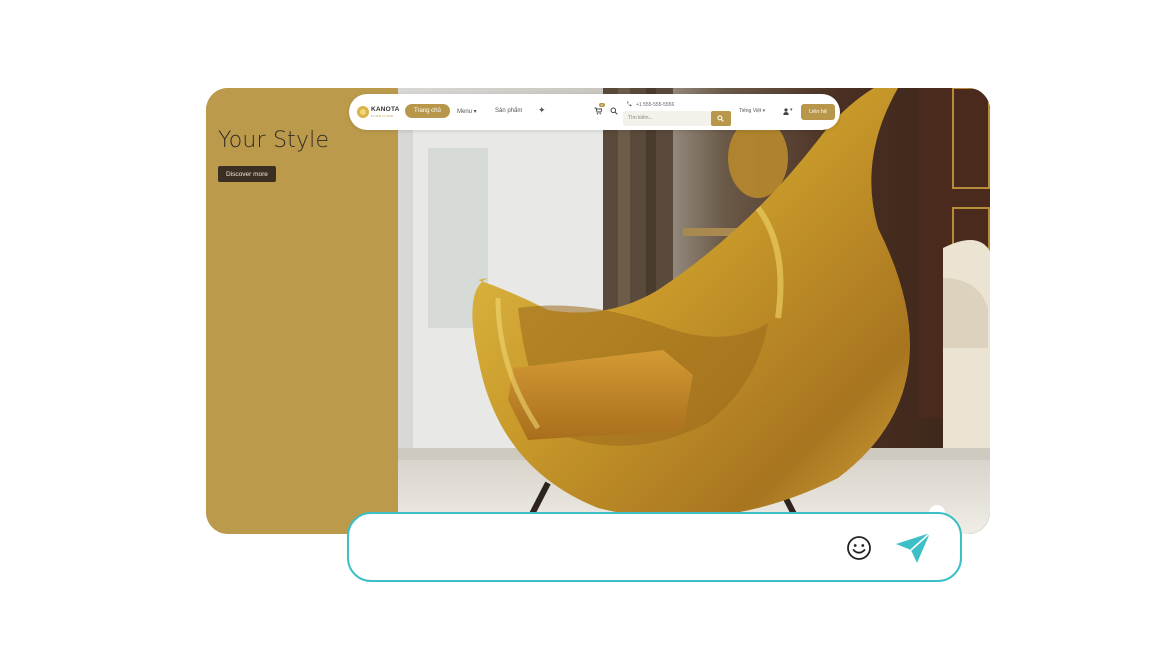 The height and width of the screenshot is (648, 1152). I want to click on chat-input-bar, so click(654, 547).